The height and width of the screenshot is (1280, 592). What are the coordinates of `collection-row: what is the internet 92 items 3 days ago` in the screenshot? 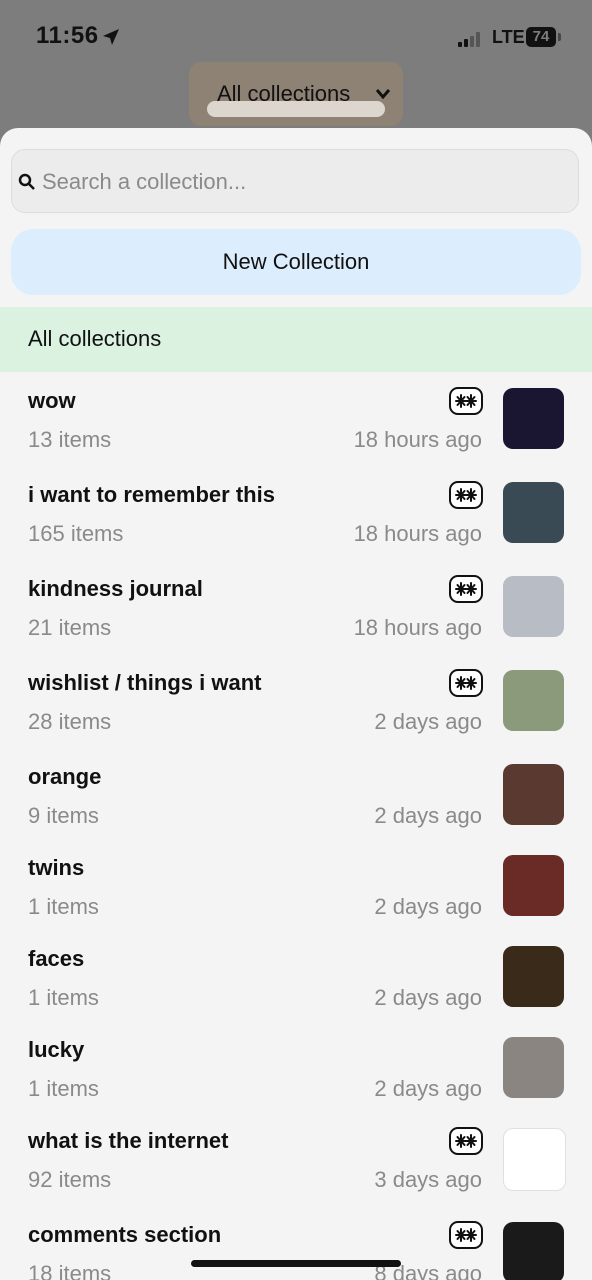 It's located at (296, 1158).